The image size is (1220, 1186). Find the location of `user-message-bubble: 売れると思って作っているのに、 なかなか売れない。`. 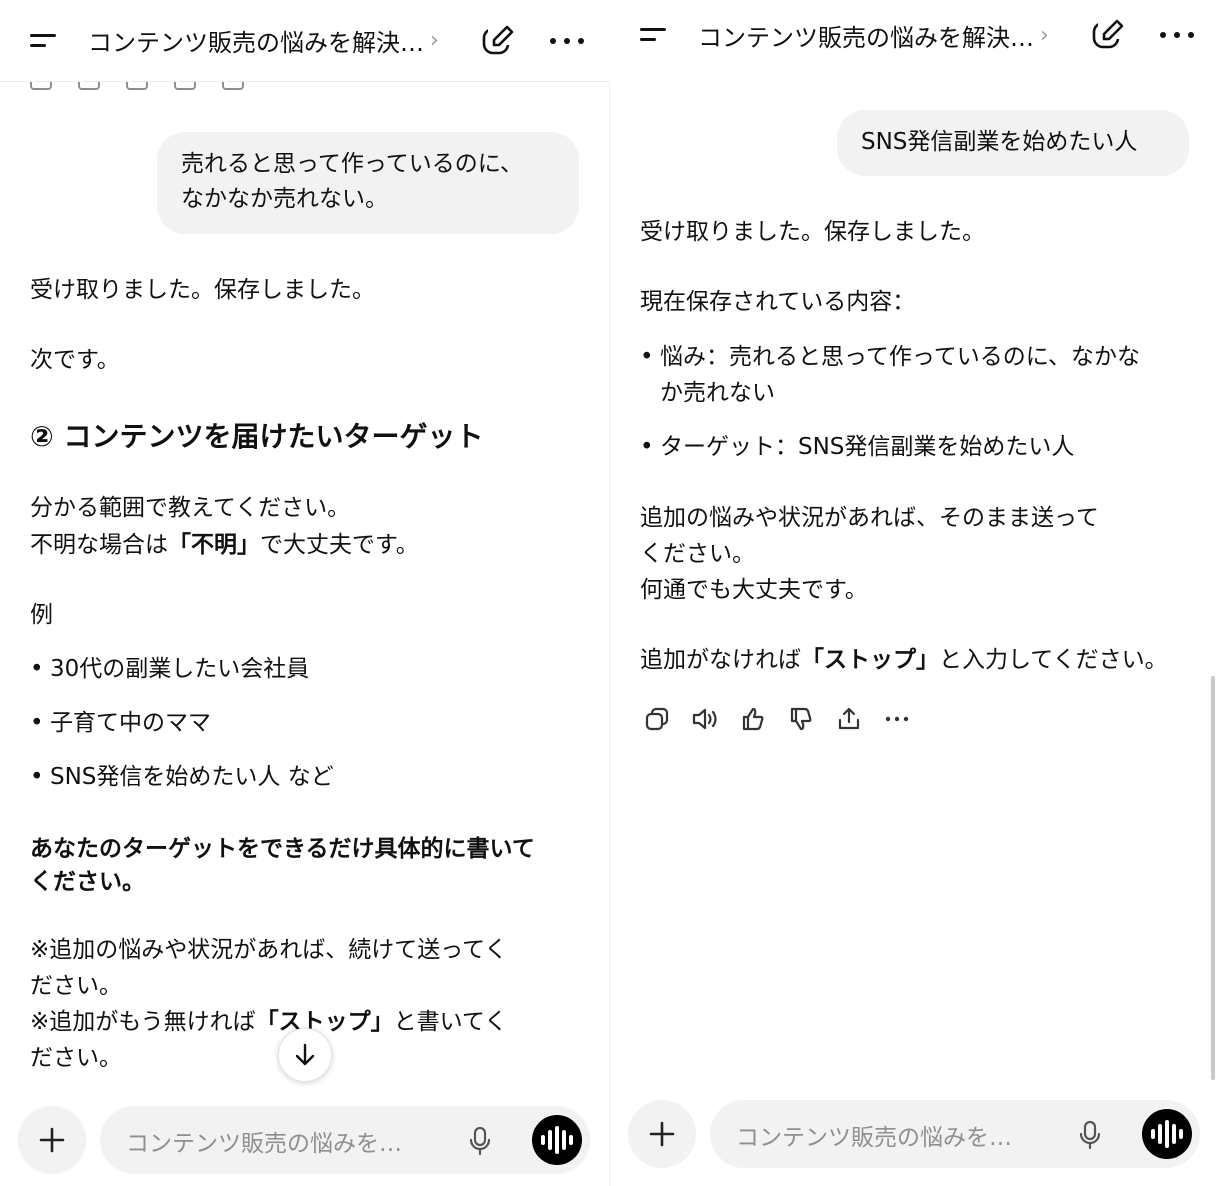

user-message-bubble: 売れると思って作っているのに、 なかなか売れない。 is located at coordinates (368, 183).